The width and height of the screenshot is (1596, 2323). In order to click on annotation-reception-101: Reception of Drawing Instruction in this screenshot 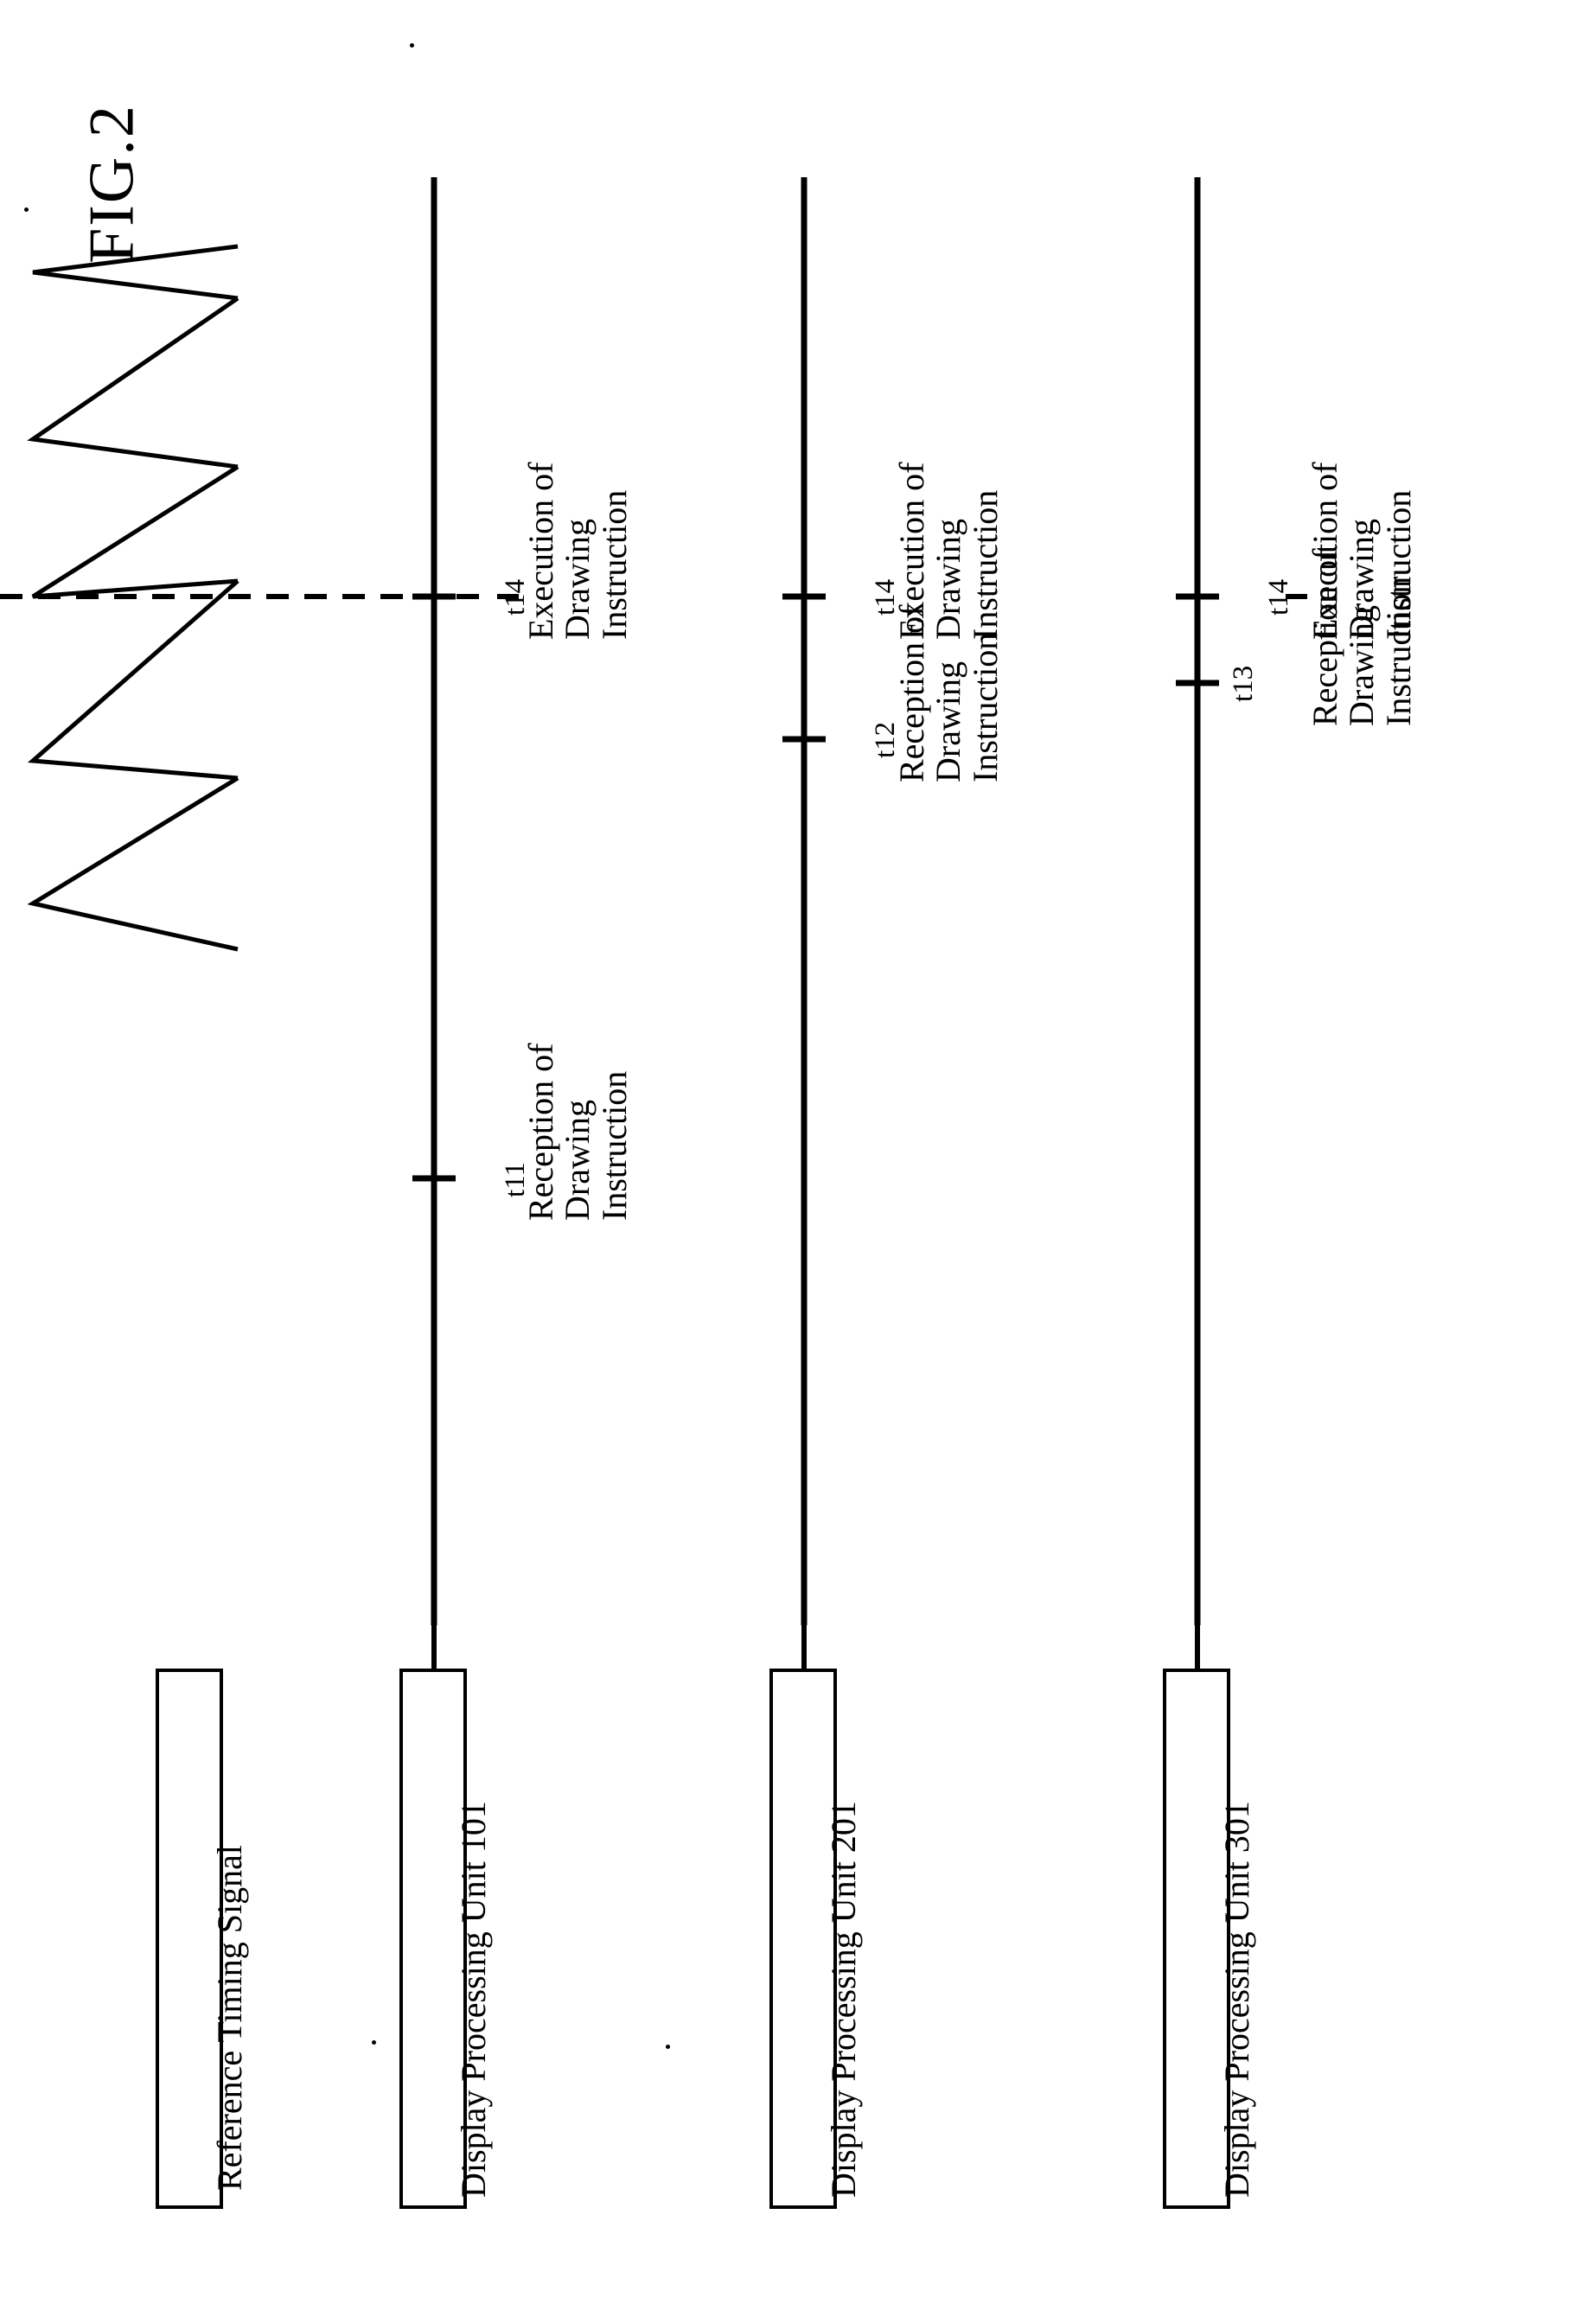, I will do `click(577, 1132)`.